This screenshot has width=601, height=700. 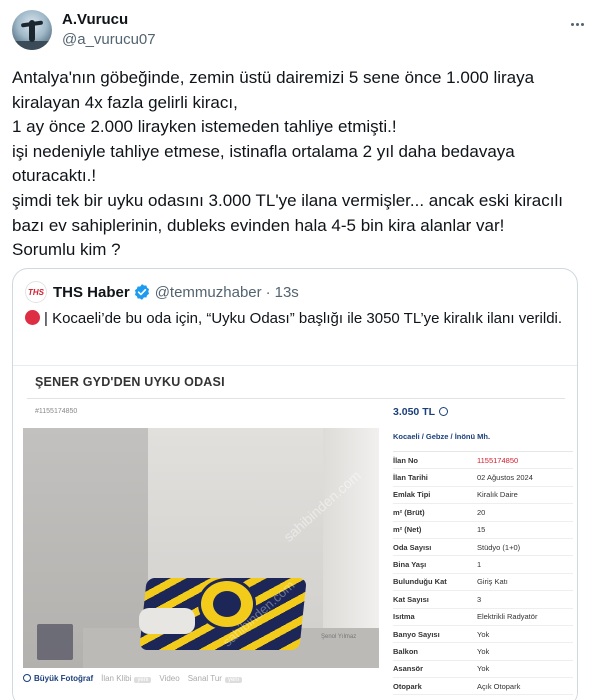 I want to click on detail-key: İlan No, so click(x=406, y=460).